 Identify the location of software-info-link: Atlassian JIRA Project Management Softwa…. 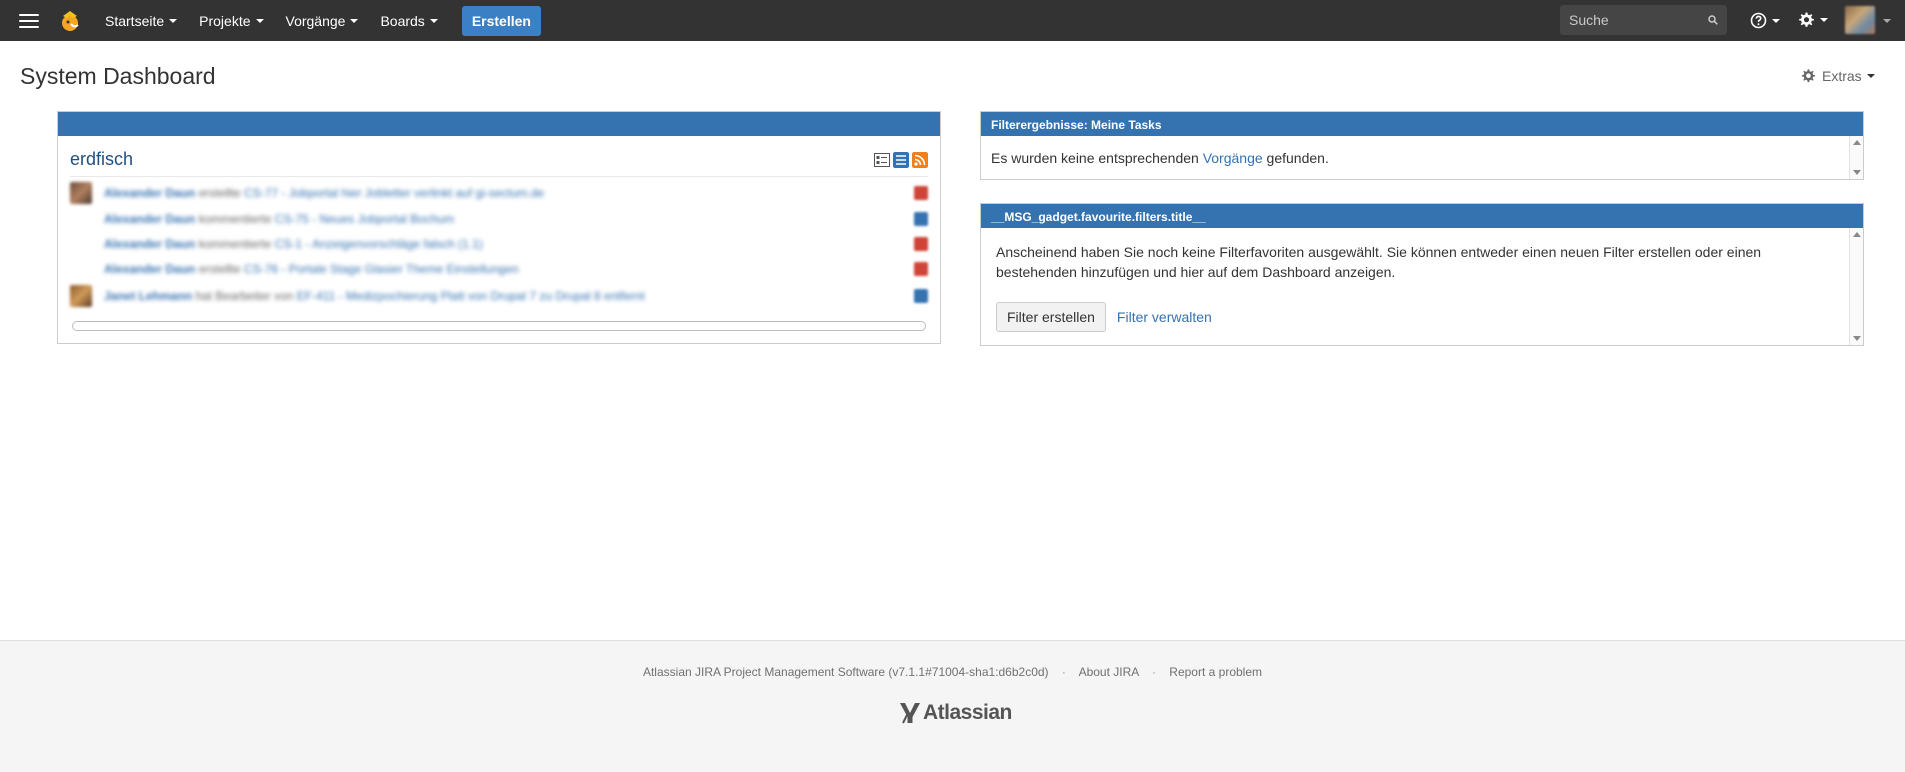
(846, 672).